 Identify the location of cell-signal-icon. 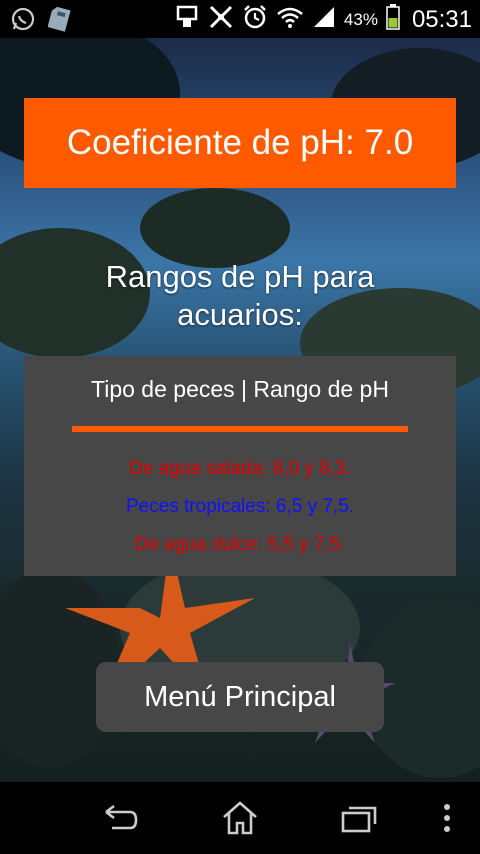
(324, 19).